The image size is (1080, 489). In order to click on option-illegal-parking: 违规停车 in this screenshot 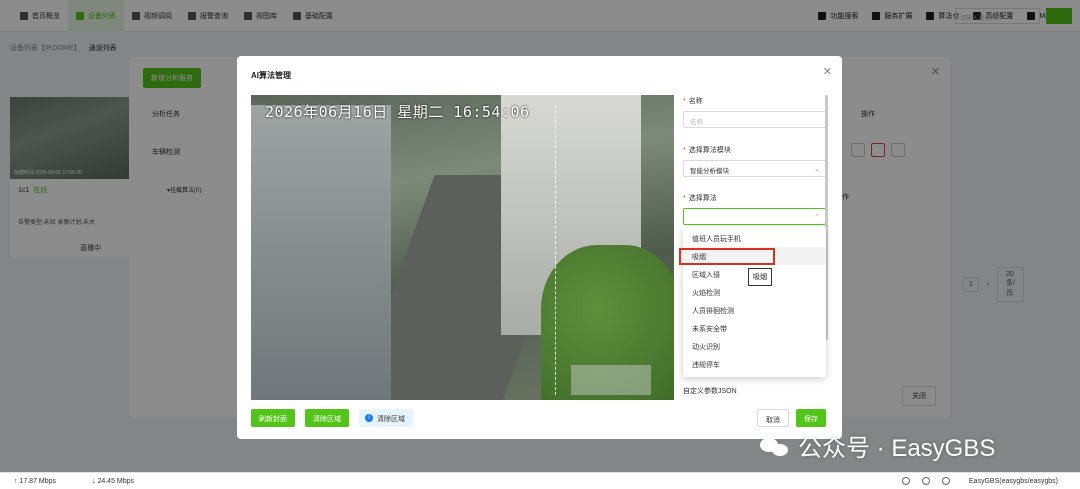, I will do `click(754, 364)`.